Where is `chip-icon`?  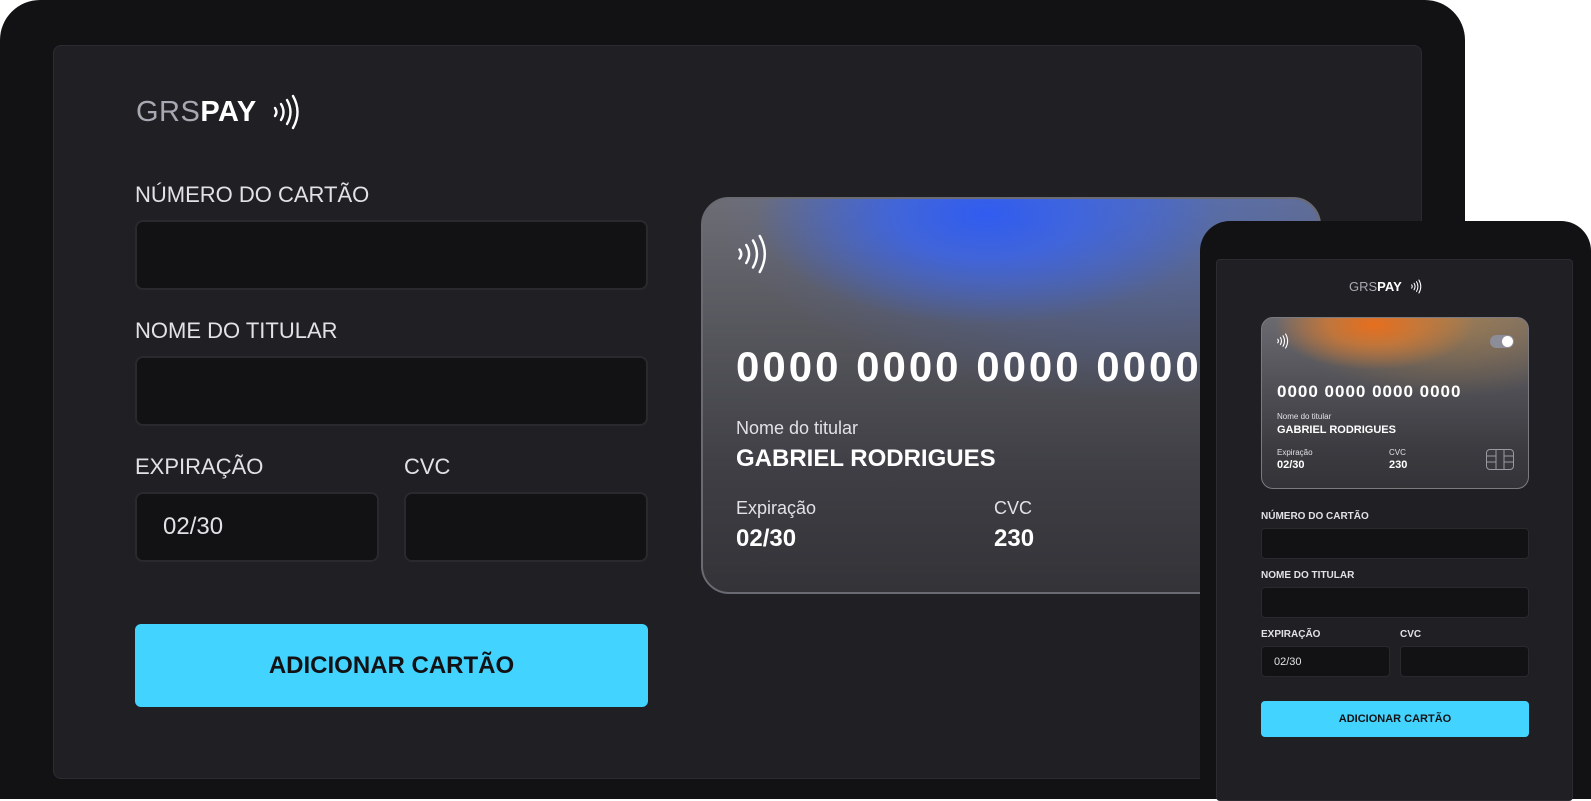 chip-icon is located at coordinates (1500, 459).